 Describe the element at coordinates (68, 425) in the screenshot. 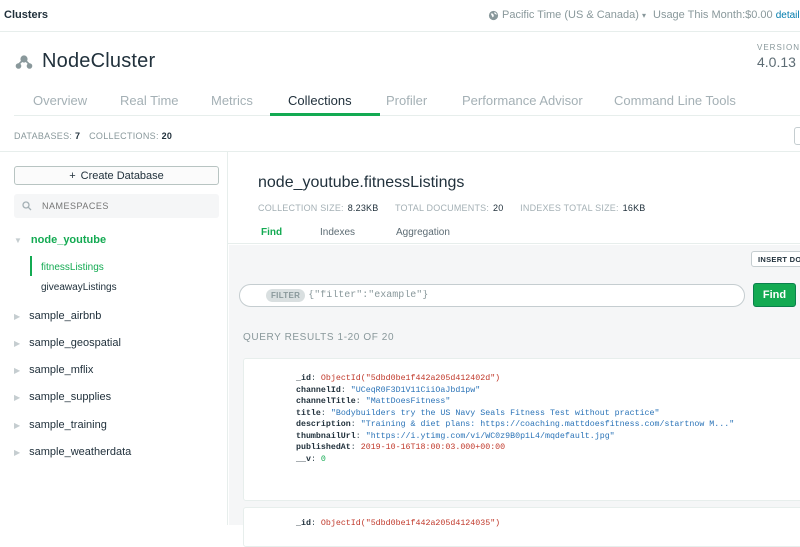

I see `db-name: sample_training` at that location.